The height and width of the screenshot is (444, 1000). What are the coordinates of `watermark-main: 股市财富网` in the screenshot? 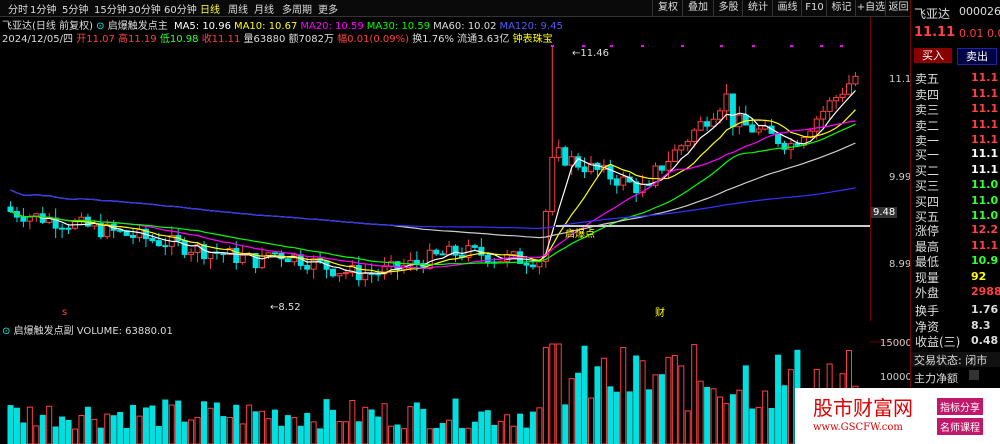 It's located at (863, 408).